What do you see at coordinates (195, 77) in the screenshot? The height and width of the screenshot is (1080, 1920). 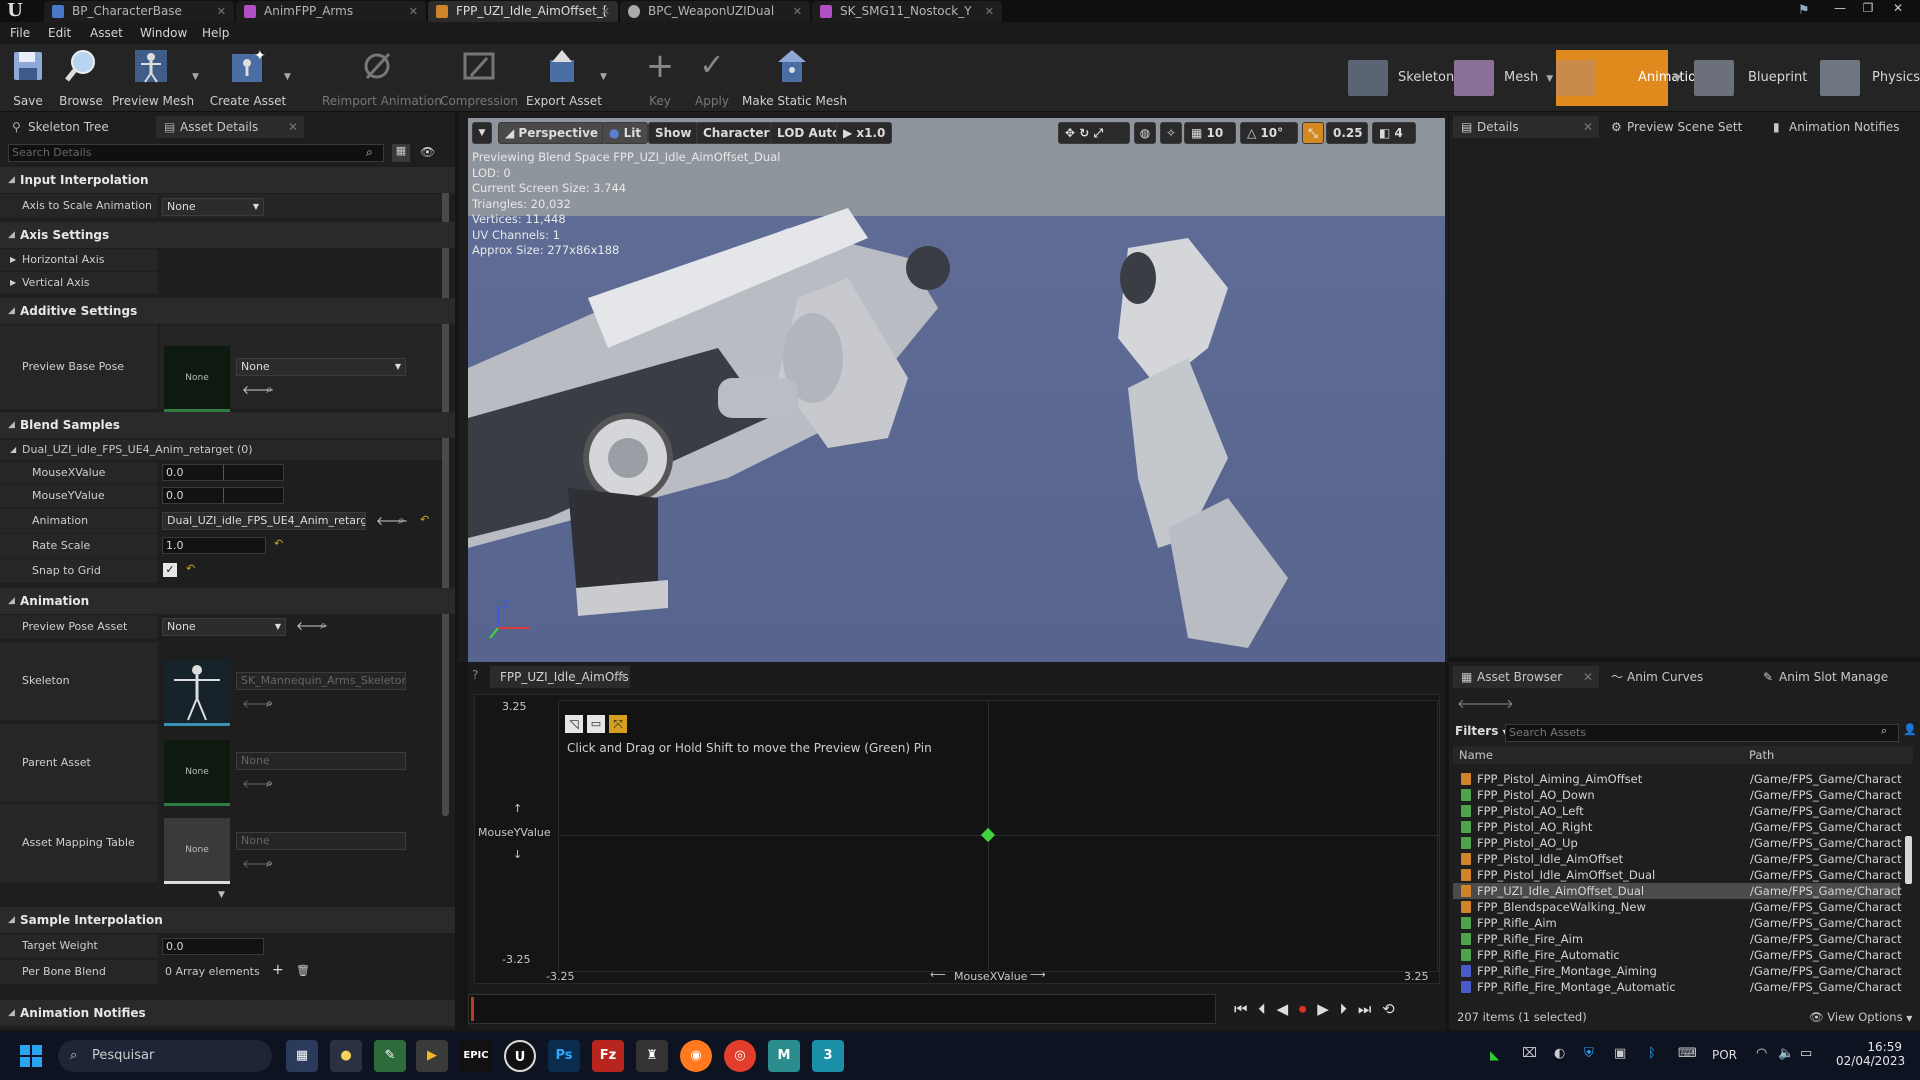 I see `preview-mesh-dropdown-icon: ▼` at bounding box center [195, 77].